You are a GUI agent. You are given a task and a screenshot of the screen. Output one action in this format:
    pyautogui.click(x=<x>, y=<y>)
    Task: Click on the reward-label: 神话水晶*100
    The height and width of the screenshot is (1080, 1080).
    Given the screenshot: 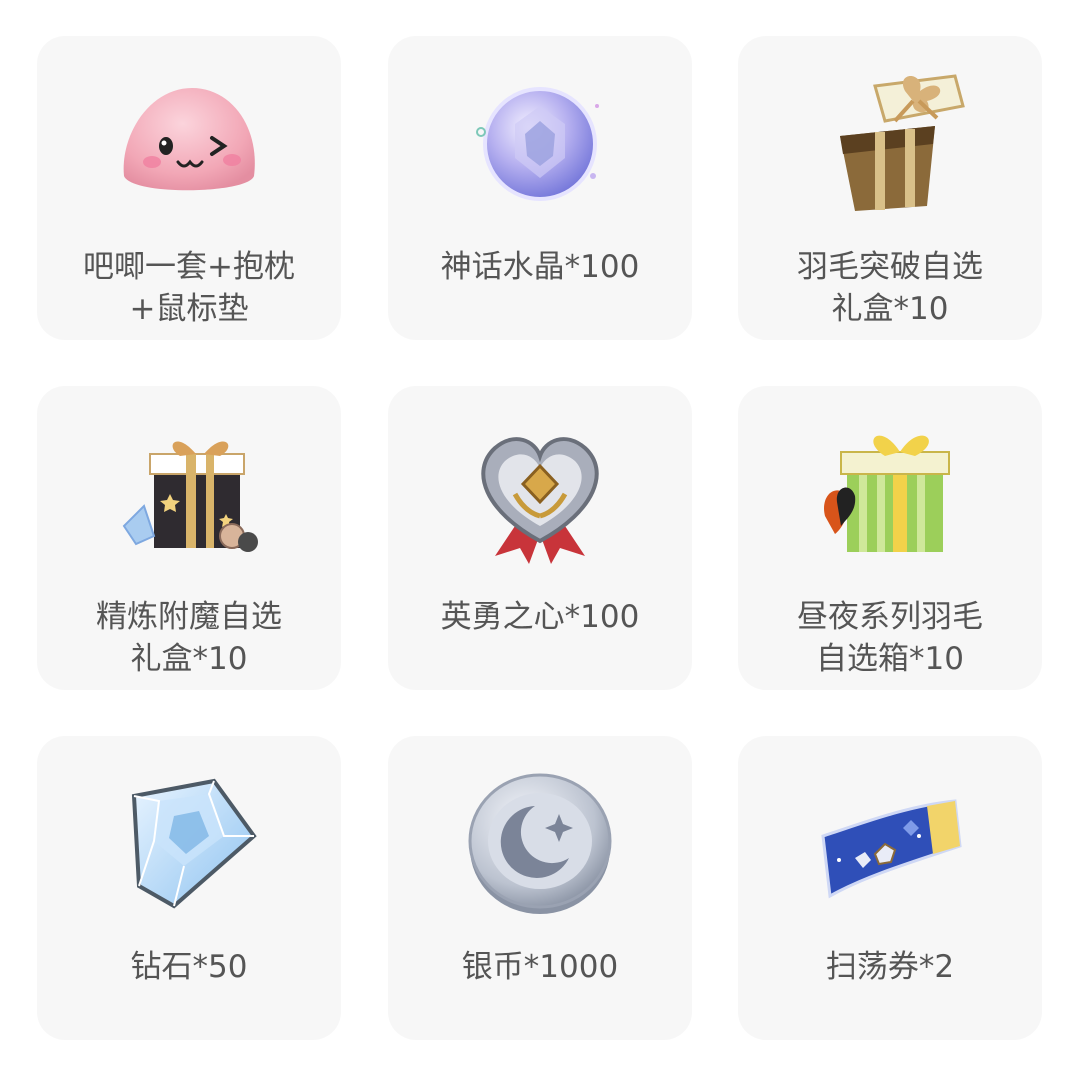 What is the action you would take?
    pyautogui.click(x=540, y=267)
    